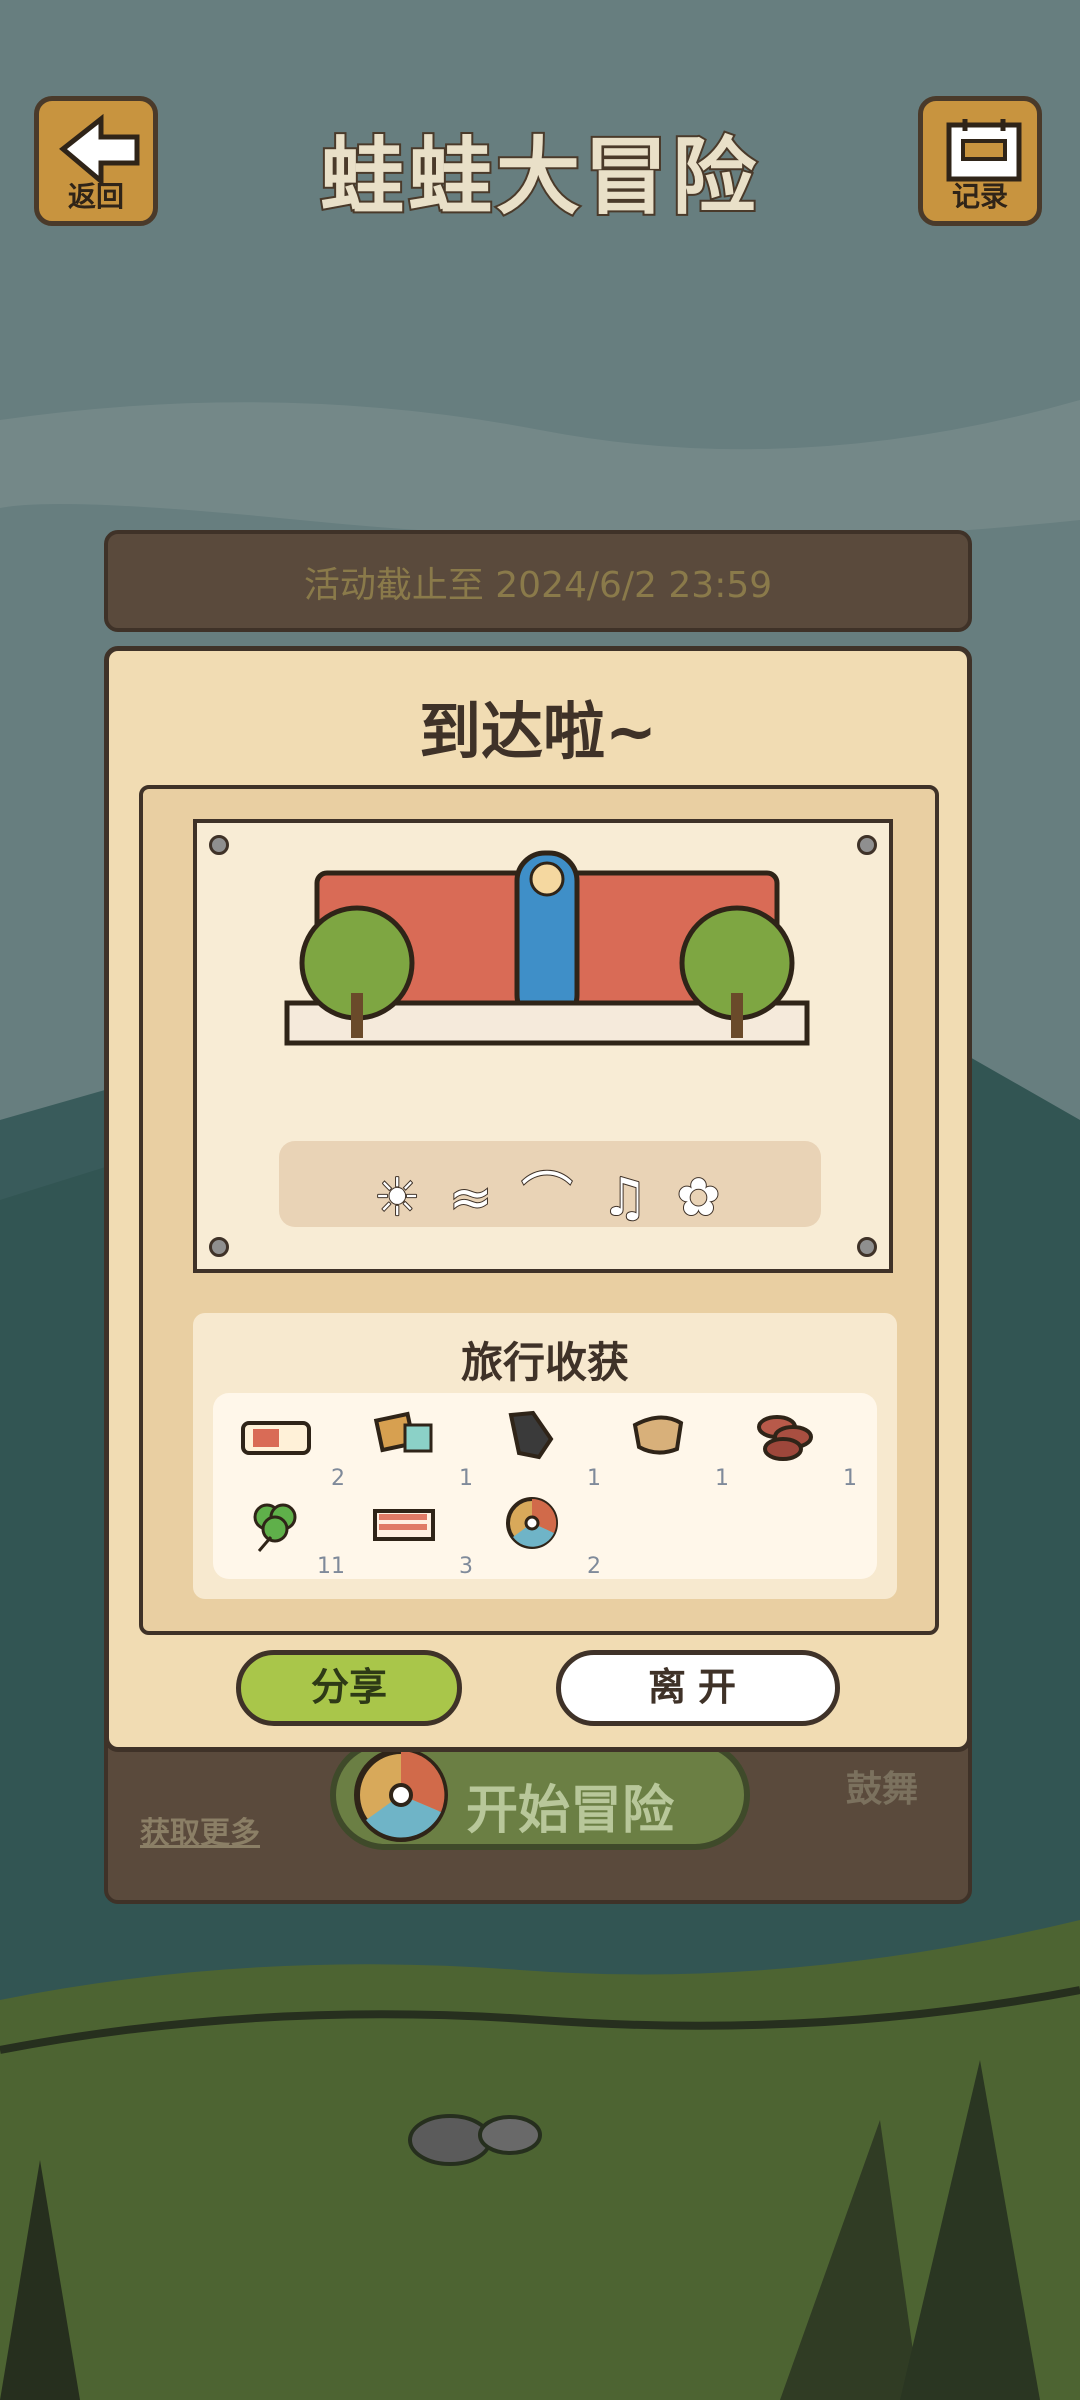  I want to click on ticket-icon, so click(276, 1438).